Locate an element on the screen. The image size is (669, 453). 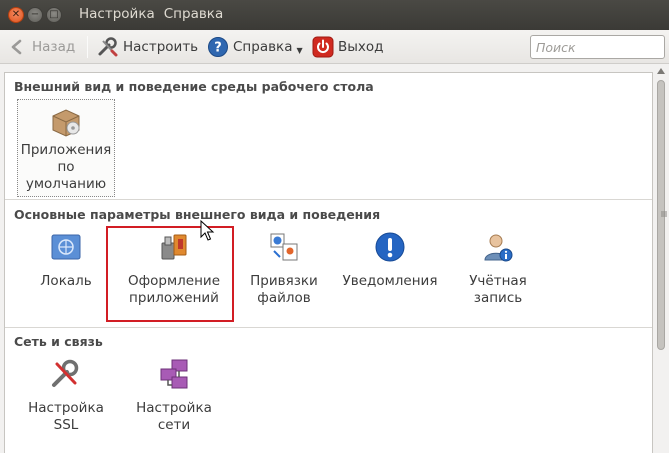
mouse-cursor-icon is located at coordinates (207, 230).